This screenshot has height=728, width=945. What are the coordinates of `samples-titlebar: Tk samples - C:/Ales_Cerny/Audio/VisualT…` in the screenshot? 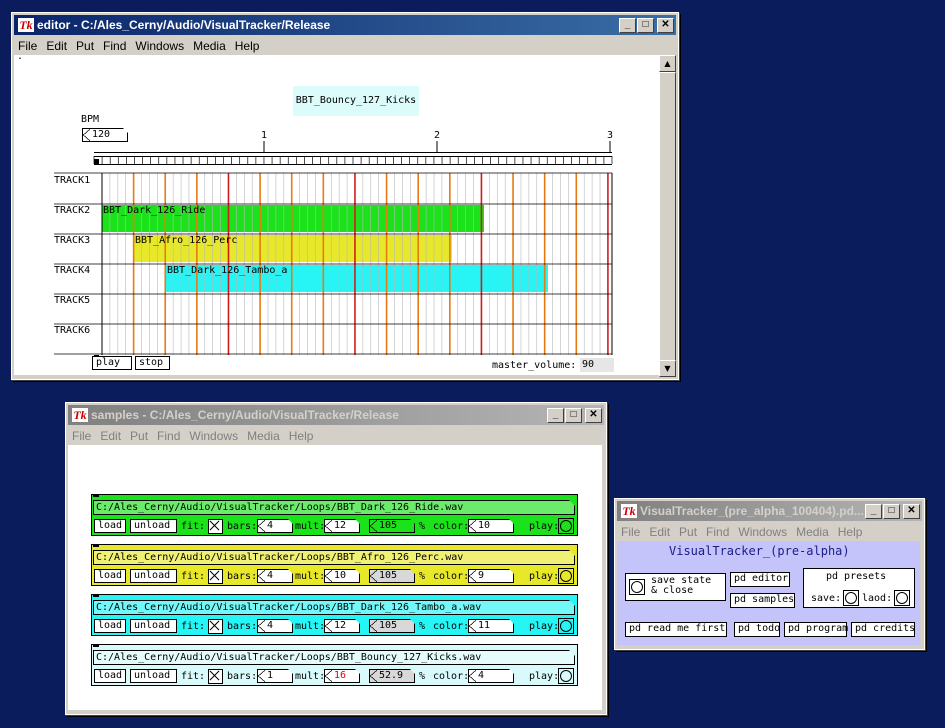 It's located at (336, 415).